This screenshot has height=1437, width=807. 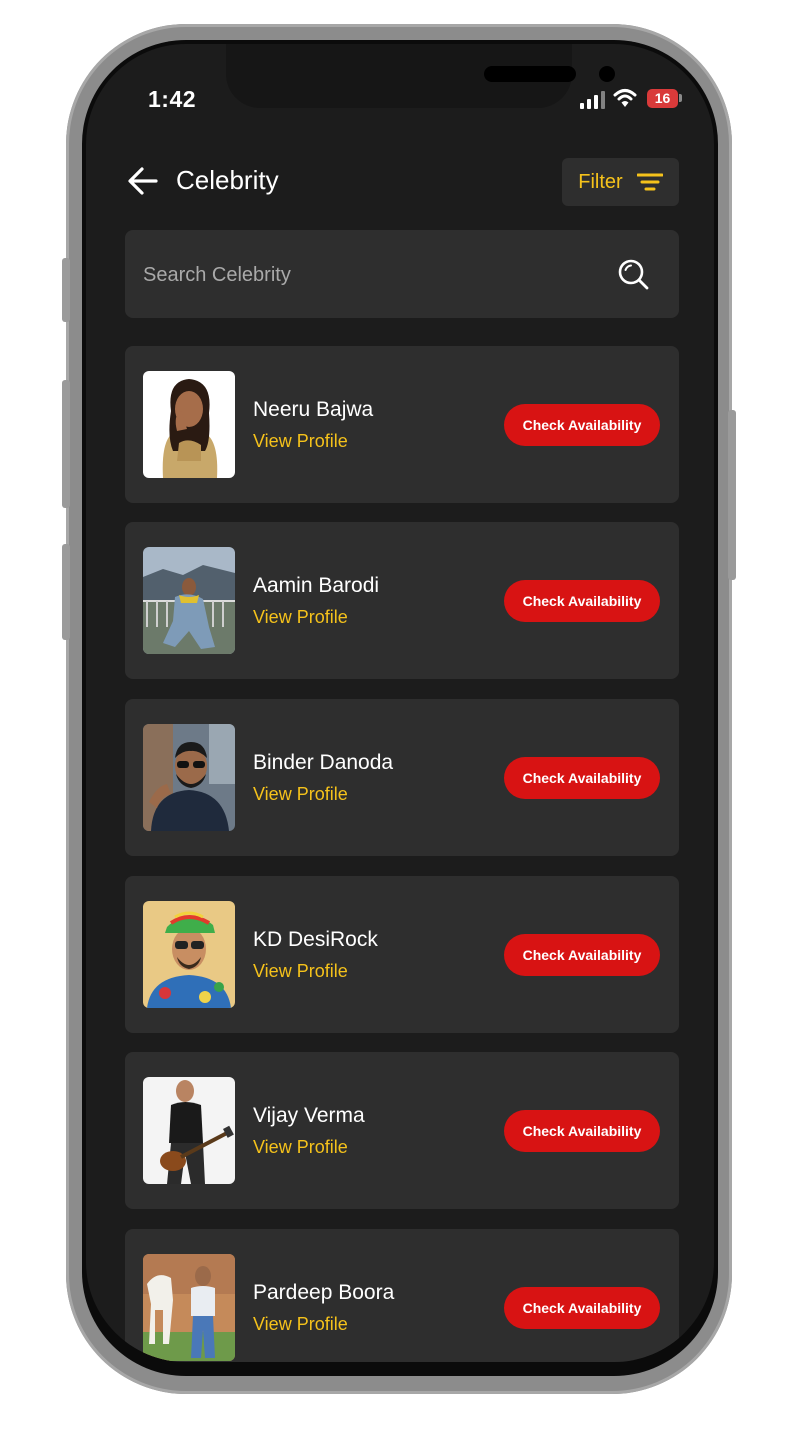 What do you see at coordinates (313, 409) in the screenshot?
I see `celebrity-name: Neeru Bajwa` at bounding box center [313, 409].